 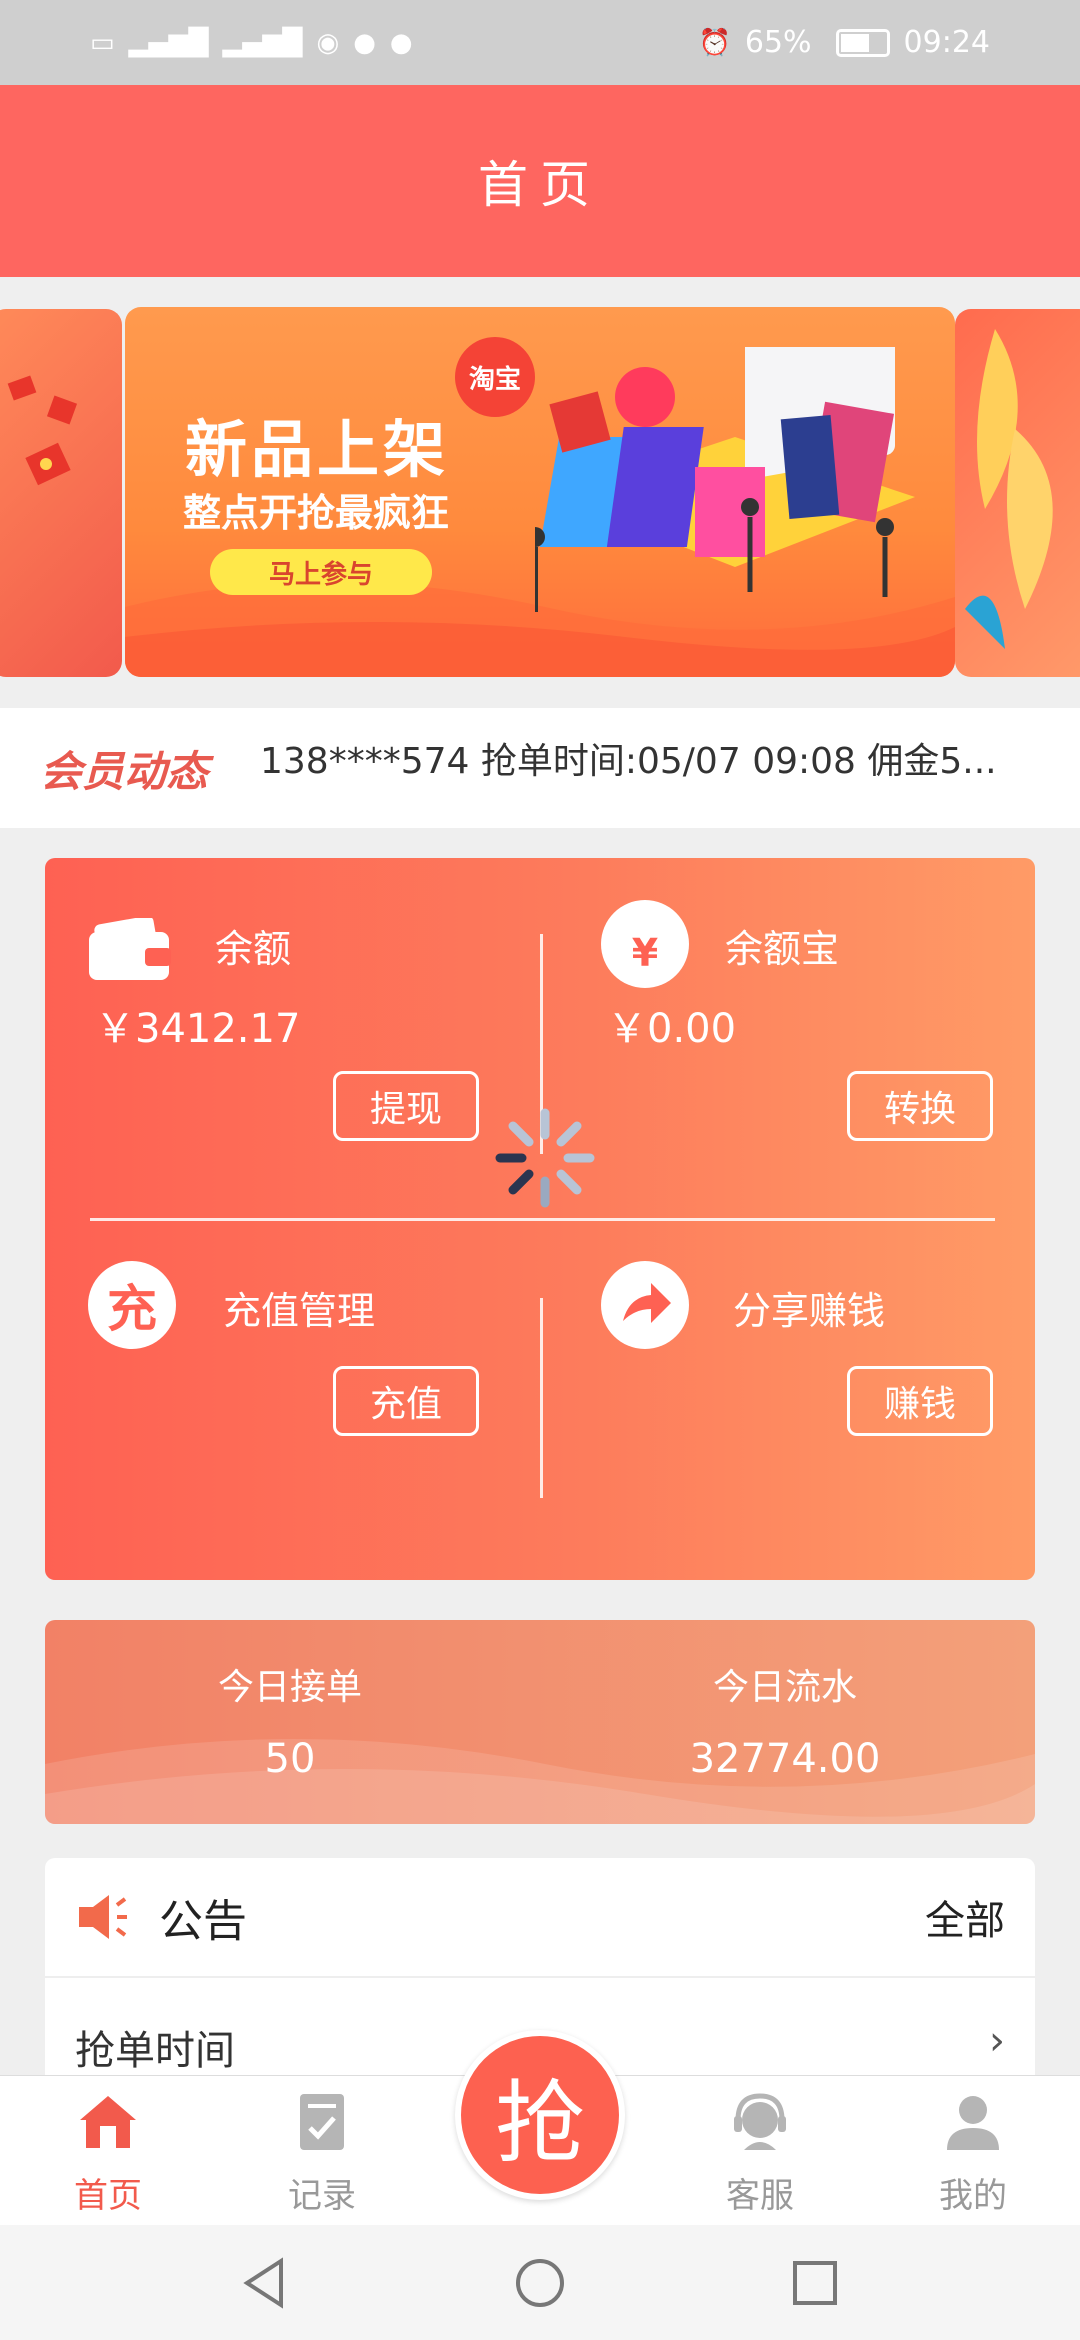 What do you see at coordinates (290, 1720) in the screenshot?
I see `today-orders: 今日接单 50` at bounding box center [290, 1720].